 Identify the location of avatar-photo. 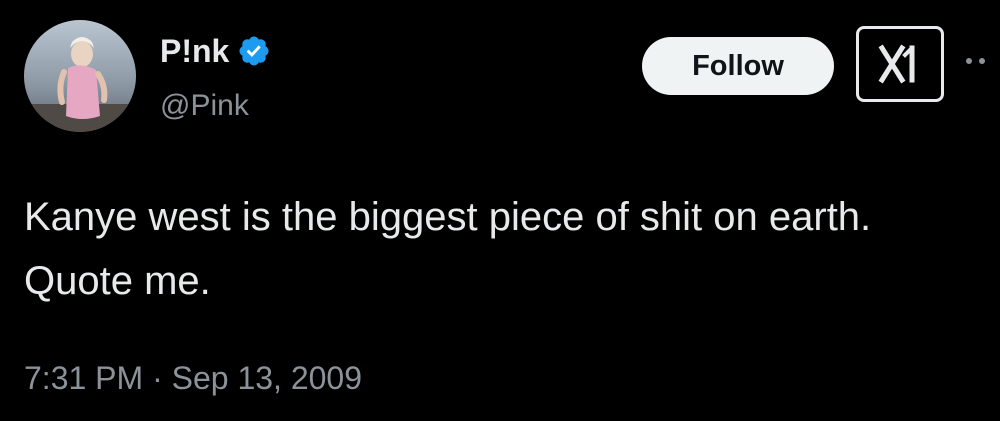
(80, 76).